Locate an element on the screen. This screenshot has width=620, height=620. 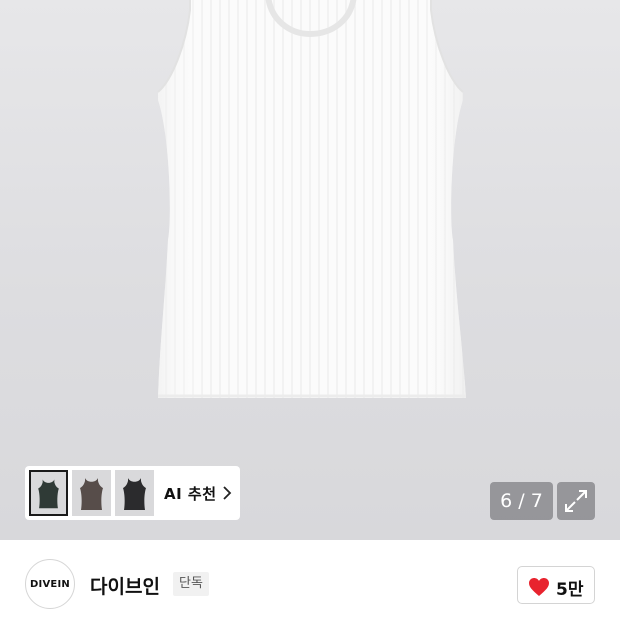
ai-thumb-brown is located at coordinates (91, 493).